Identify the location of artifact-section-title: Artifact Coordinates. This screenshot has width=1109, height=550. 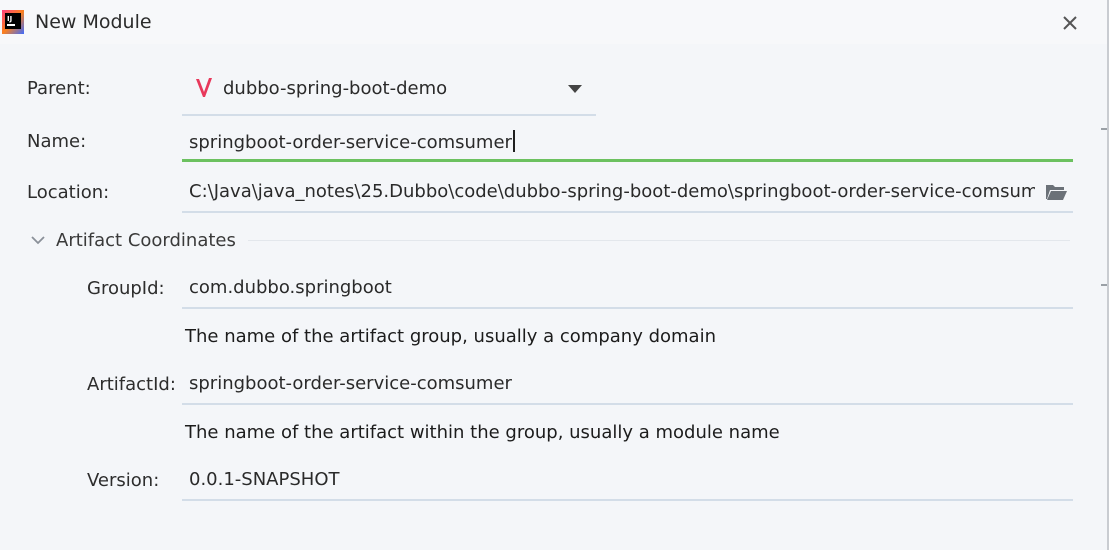
(146, 240).